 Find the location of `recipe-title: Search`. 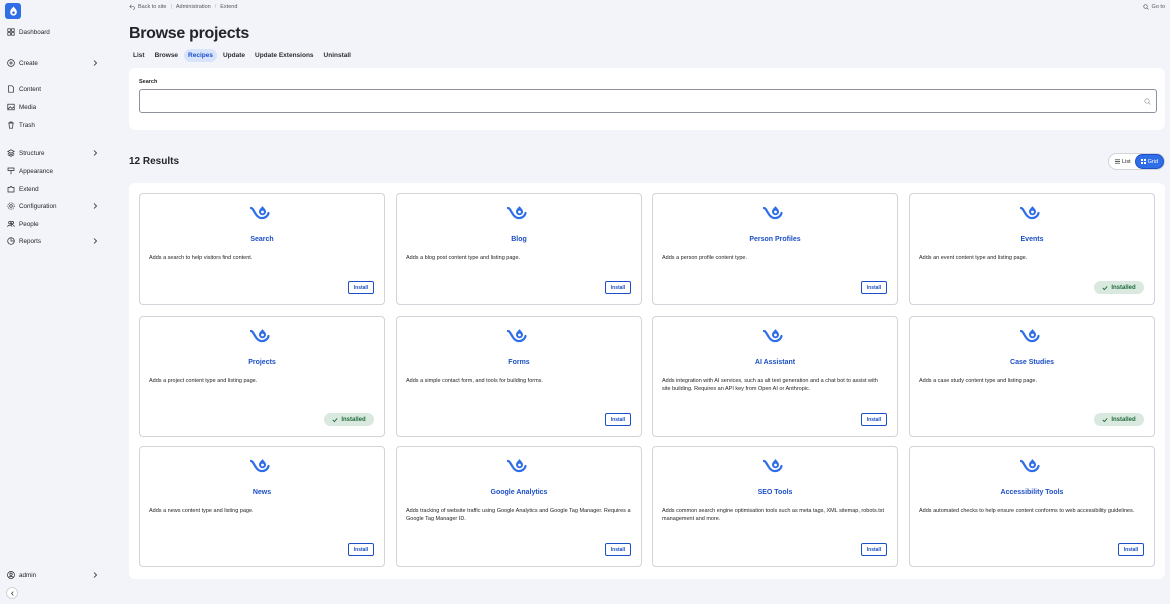

recipe-title: Search is located at coordinates (262, 239).